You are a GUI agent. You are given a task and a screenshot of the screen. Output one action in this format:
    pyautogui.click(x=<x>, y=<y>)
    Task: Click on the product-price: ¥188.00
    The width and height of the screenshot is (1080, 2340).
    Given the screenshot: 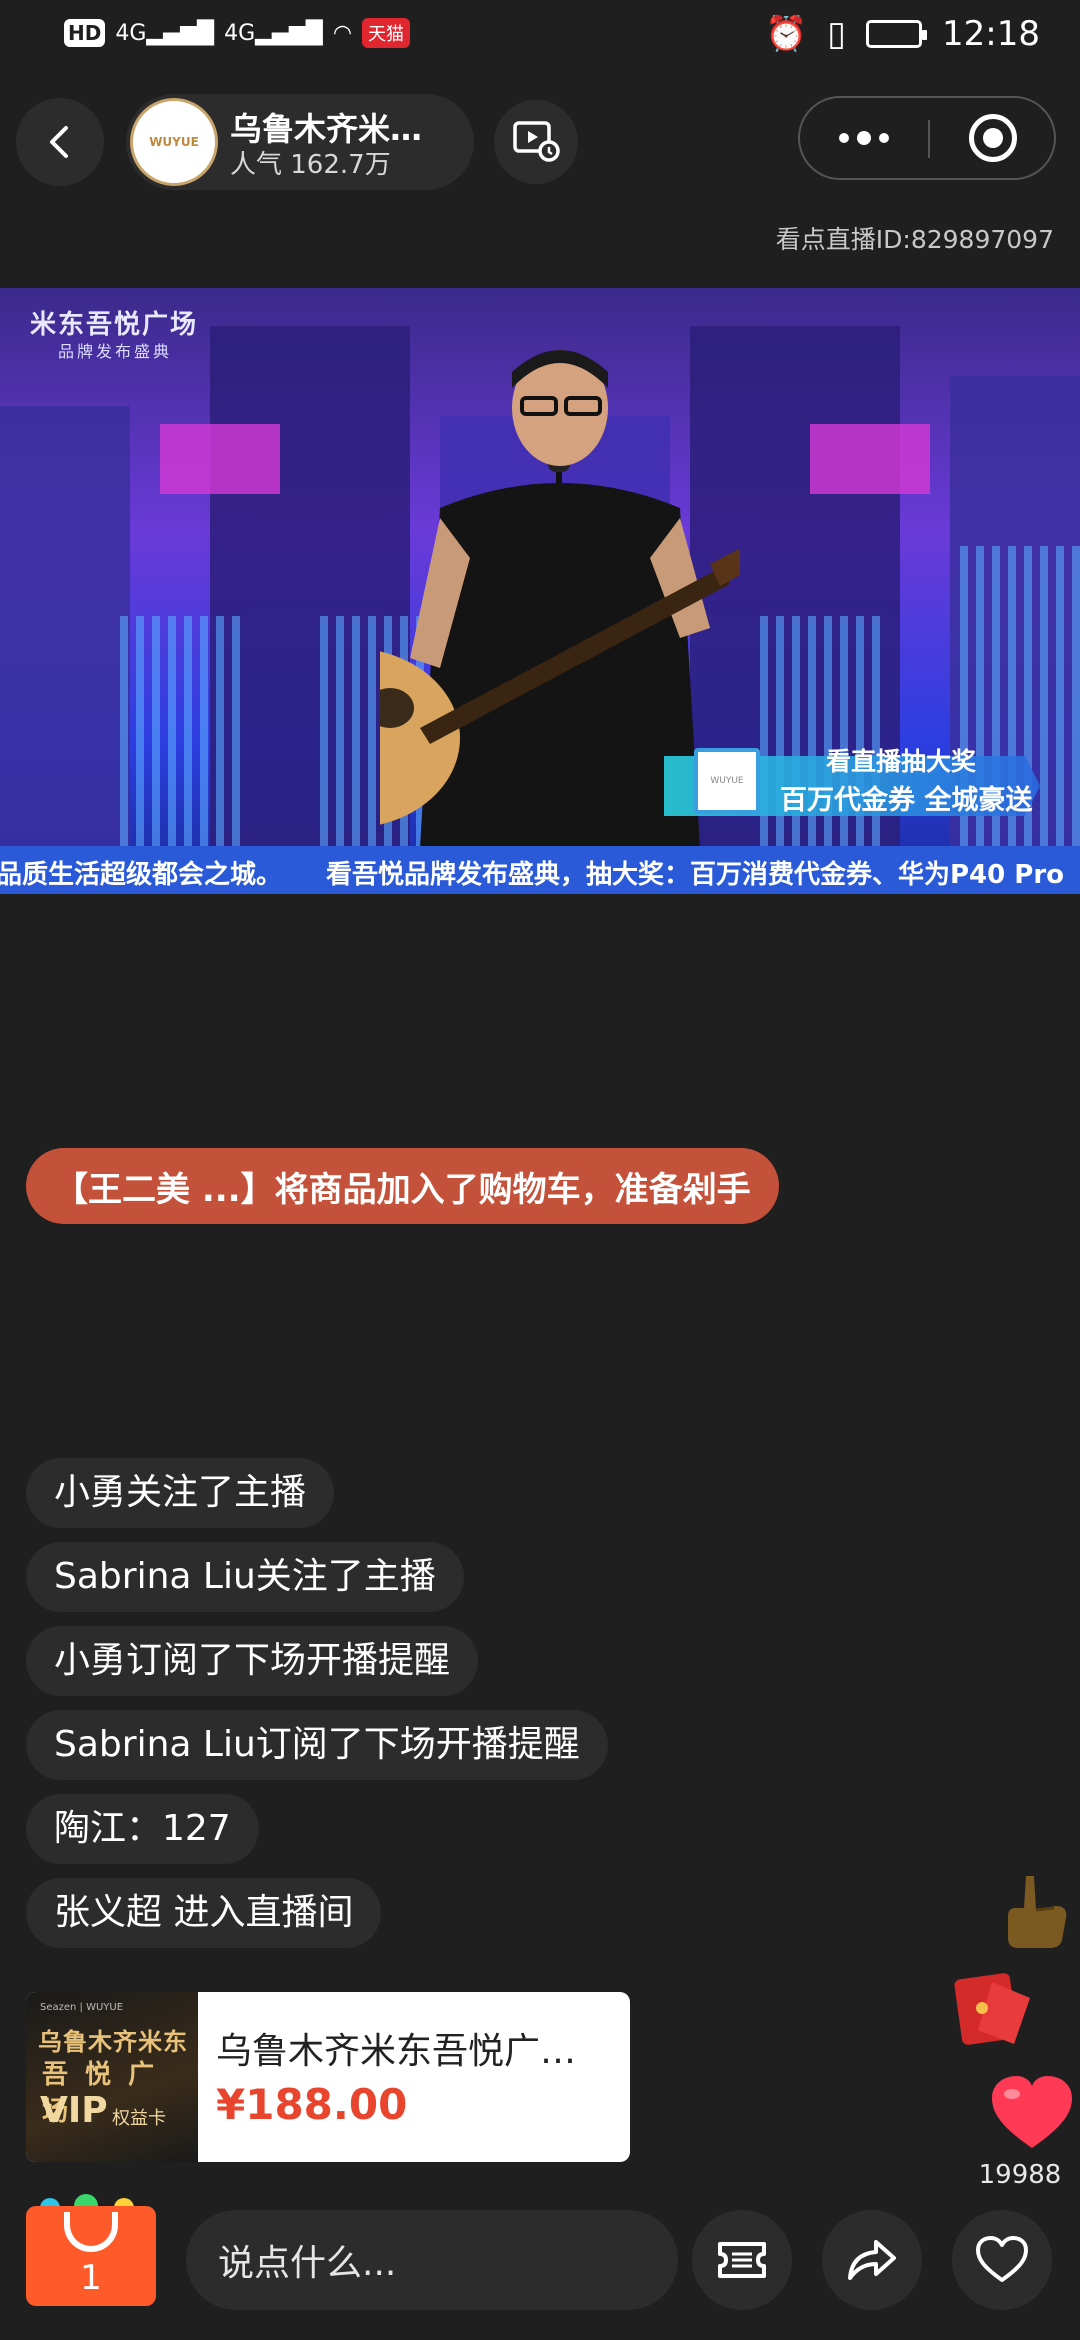 What is the action you would take?
    pyautogui.click(x=312, y=2104)
    